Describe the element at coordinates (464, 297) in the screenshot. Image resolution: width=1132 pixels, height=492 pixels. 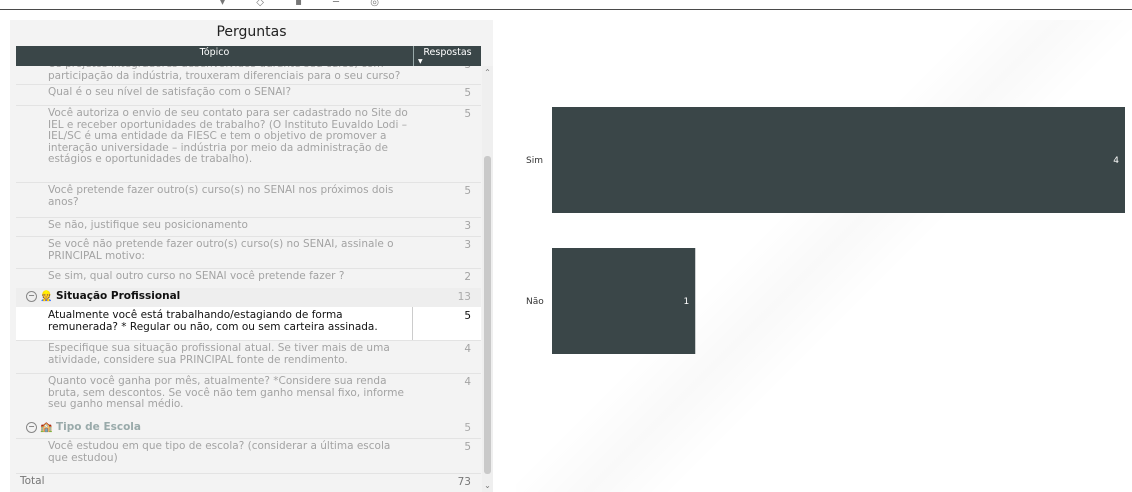
I see `group-count: 13` at that location.